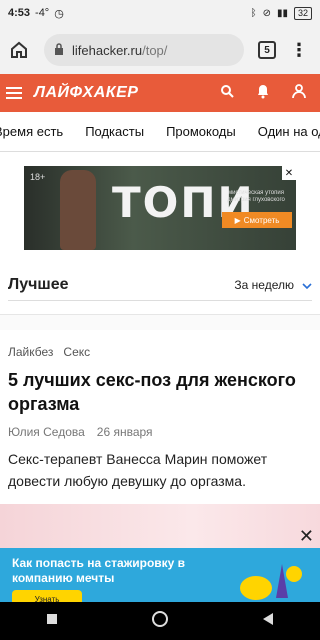 This screenshot has height=640, width=320. Describe the element at coordinates (76, 352) in the screenshot. I see `tag-sex: Секс` at that location.